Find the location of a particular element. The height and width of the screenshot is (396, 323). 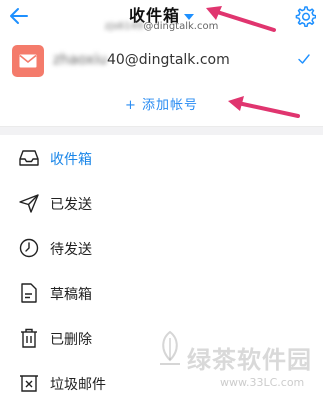

folder-item-drafts: 草稿箱 is located at coordinates (161, 292).